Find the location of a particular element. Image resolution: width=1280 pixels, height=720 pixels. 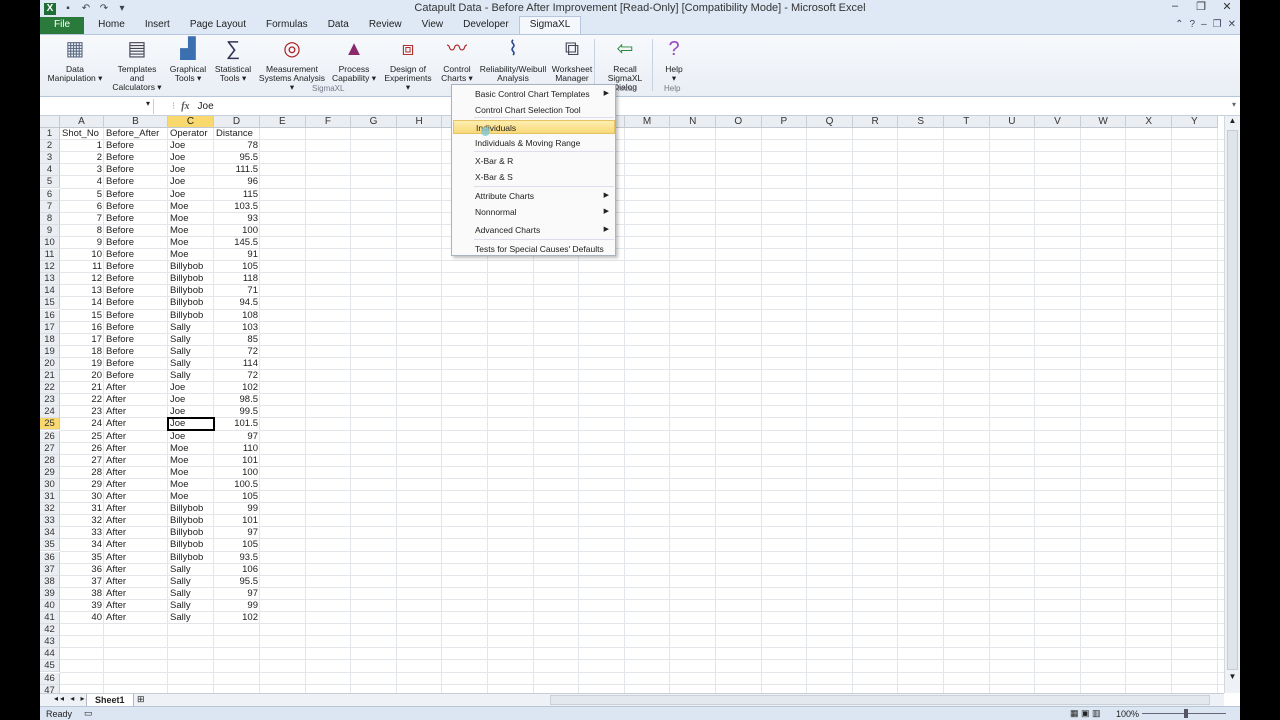

row-header: 35 is located at coordinates (50, 545).